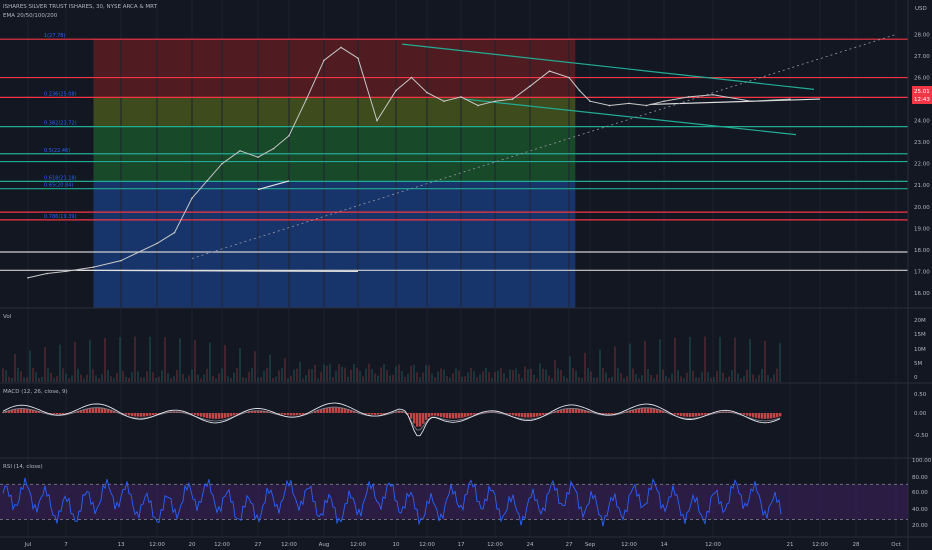 The image size is (932, 550). I want to click on rsi-tick: 80.00, so click(920, 478).